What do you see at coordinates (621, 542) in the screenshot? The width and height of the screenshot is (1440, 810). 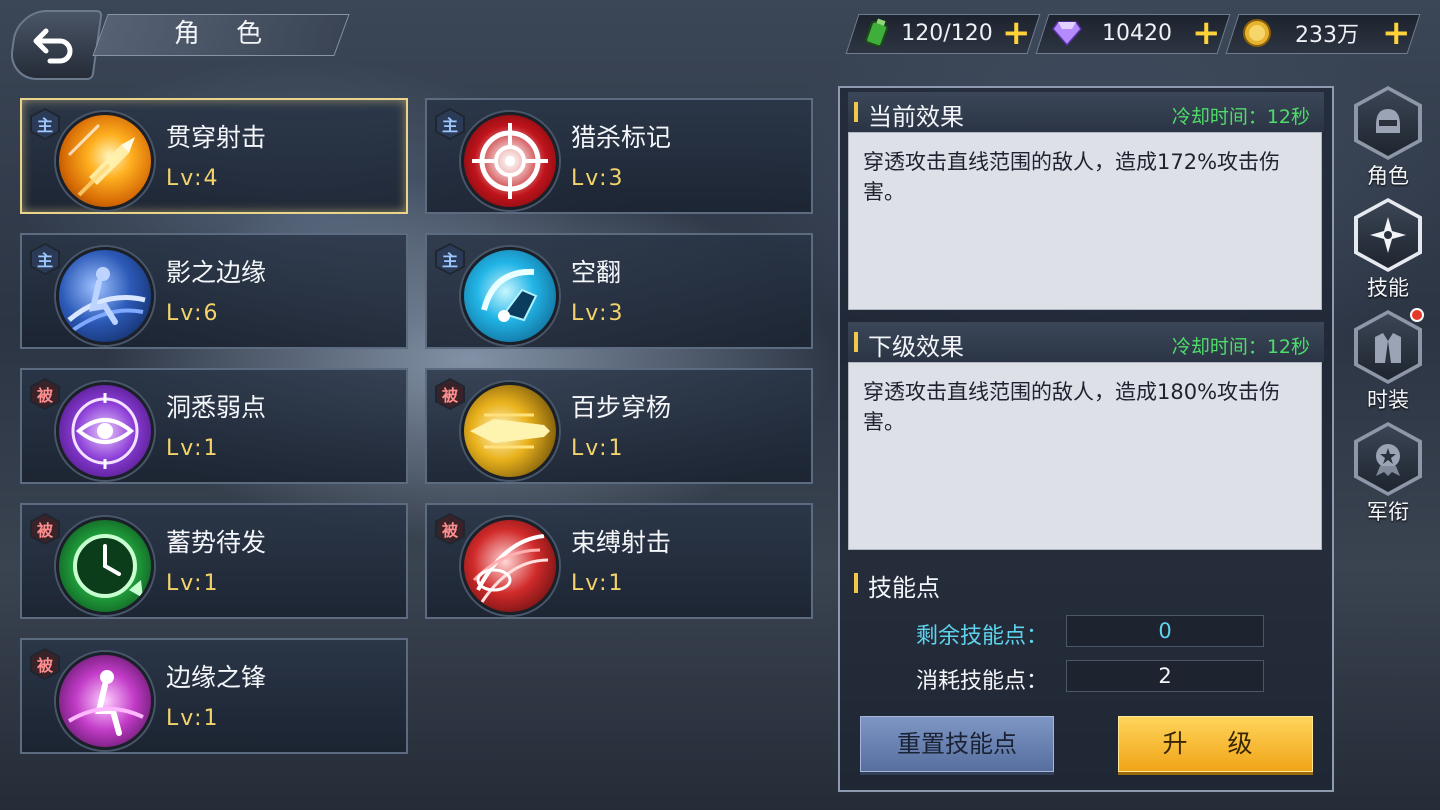 I see `skill-name: 束缚射击` at bounding box center [621, 542].